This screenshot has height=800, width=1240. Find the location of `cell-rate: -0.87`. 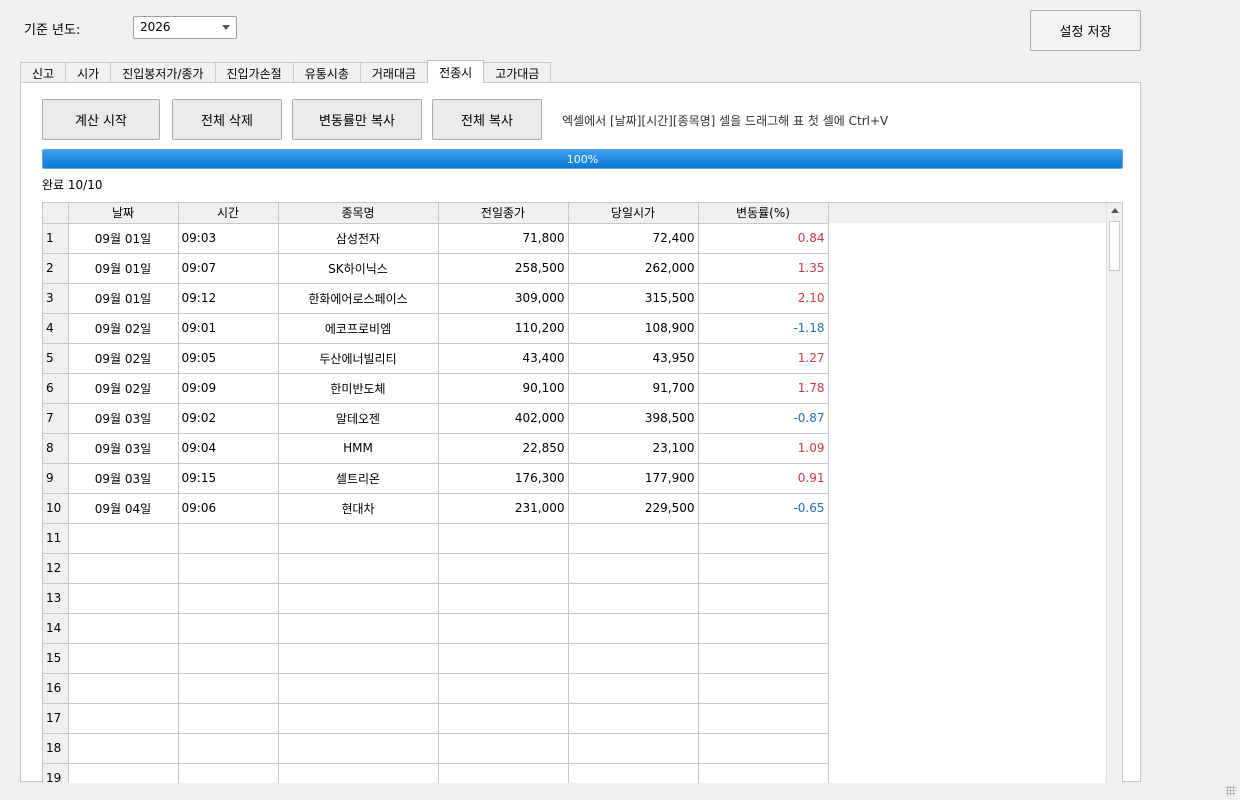

cell-rate: -0.87 is located at coordinates (763, 418).